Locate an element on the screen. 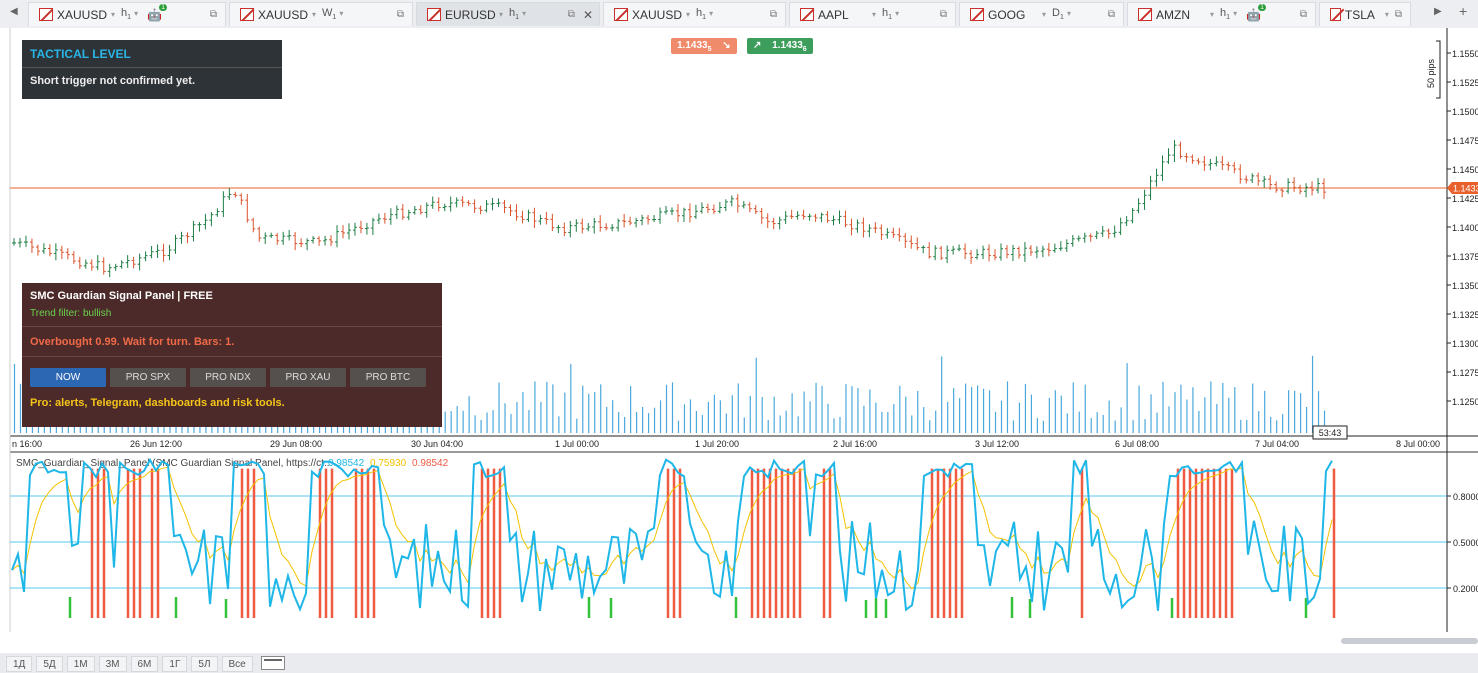 The image size is (1478, 673). add-tab-icon: + is located at coordinates (1463, 11).